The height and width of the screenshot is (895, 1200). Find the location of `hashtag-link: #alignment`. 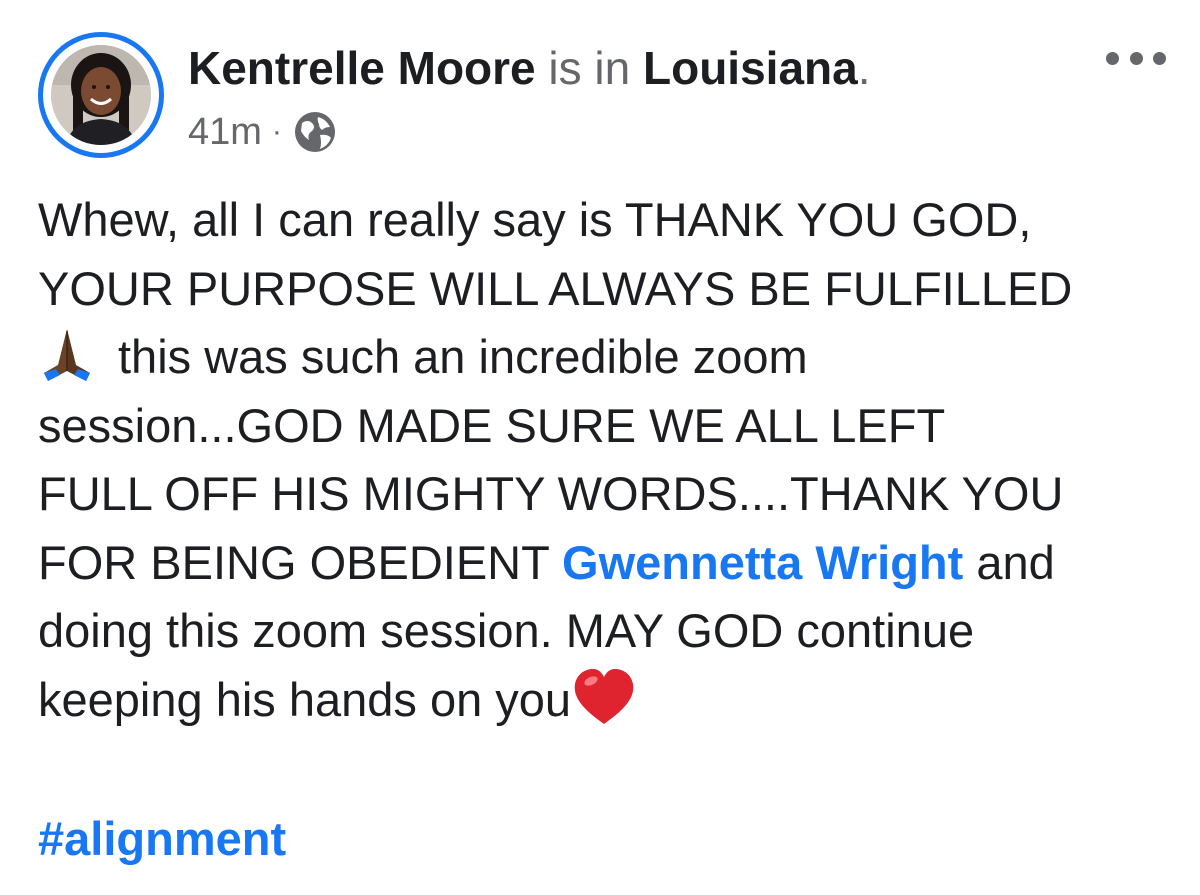

hashtag-link: #alignment is located at coordinates (162, 839).